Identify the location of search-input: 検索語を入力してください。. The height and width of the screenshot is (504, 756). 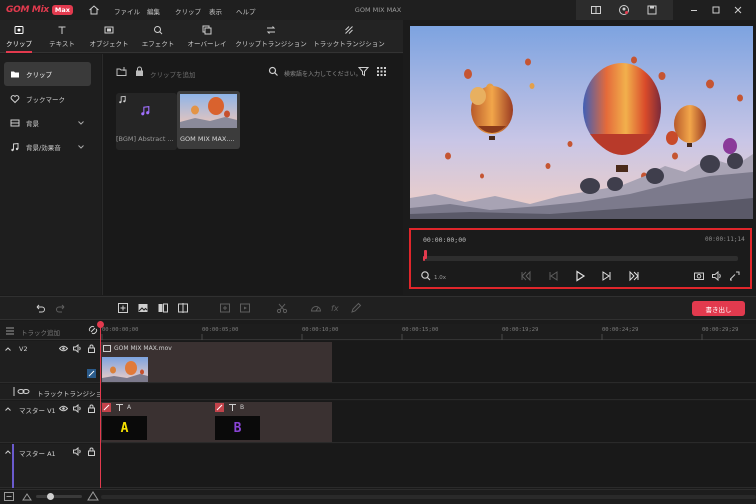
(323, 73).